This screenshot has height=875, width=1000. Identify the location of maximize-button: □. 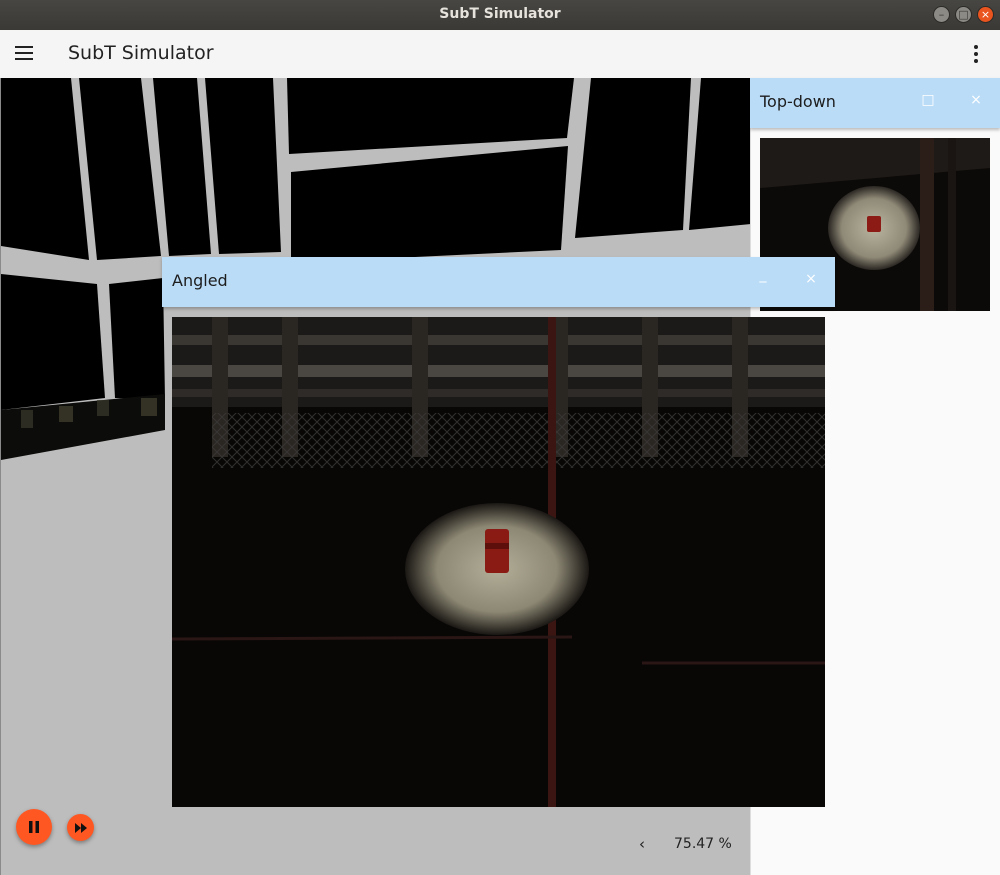
(963, 14).